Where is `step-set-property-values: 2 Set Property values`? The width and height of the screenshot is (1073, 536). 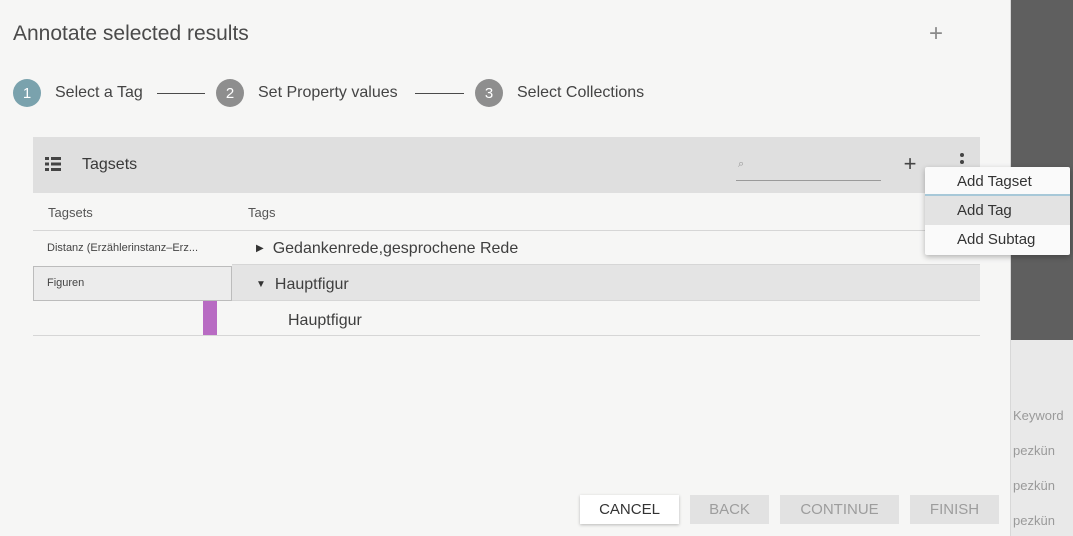 step-set-property-values: 2 Set Property values is located at coordinates (307, 93).